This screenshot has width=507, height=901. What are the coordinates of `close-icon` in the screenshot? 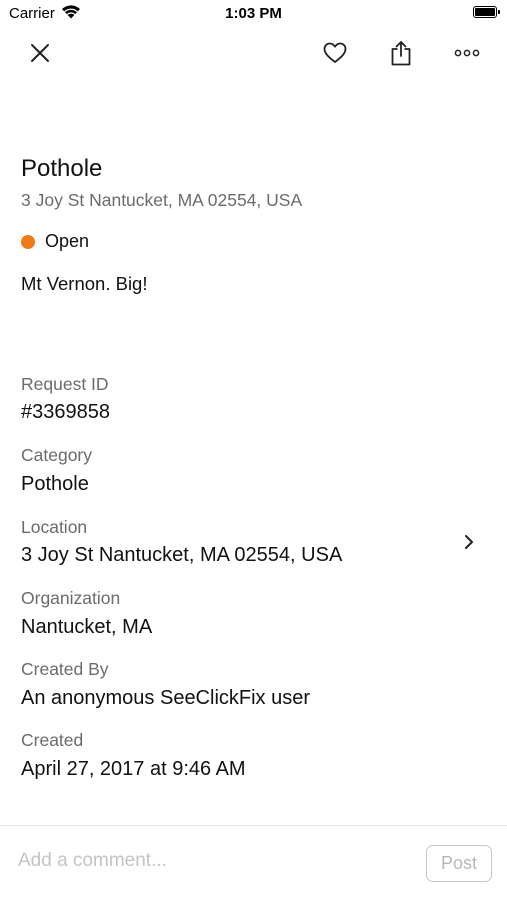 It's located at (40, 53).